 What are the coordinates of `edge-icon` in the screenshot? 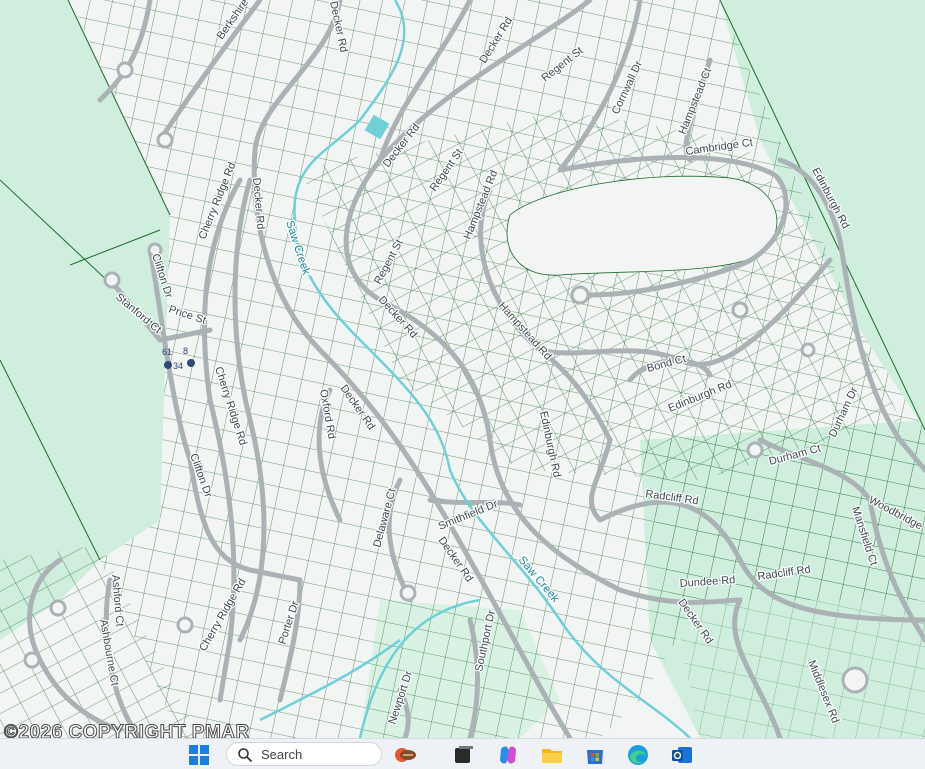 It's located at (638, 755).